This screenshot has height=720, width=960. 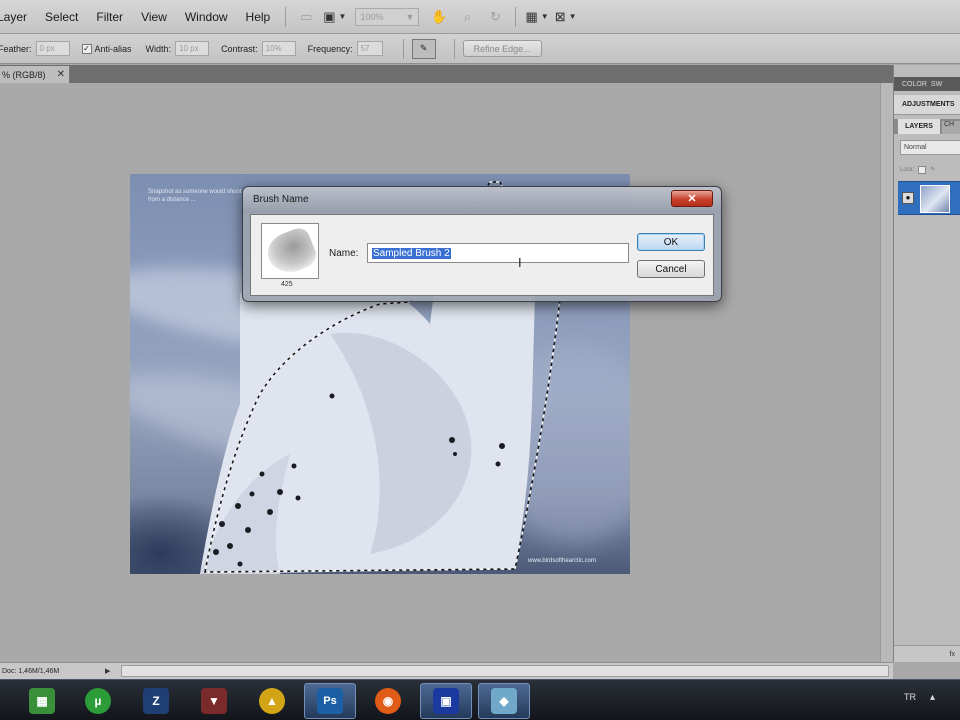 I want to click on document-tab-strip: % (RGB/8) ✕, so click(x=446, y=74).